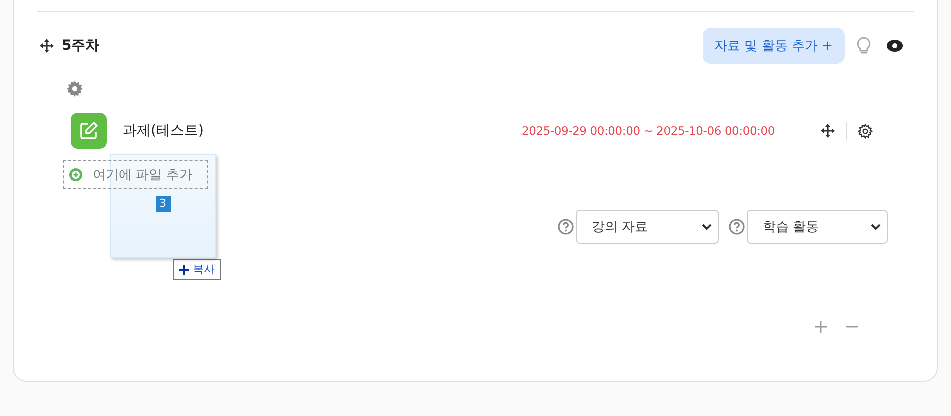 The width and height of the screenshot is (951, 416). What do you see at coordinates (821, 327) in the screenshot?
I see `expand-icon` at bounding box center [821, 327].